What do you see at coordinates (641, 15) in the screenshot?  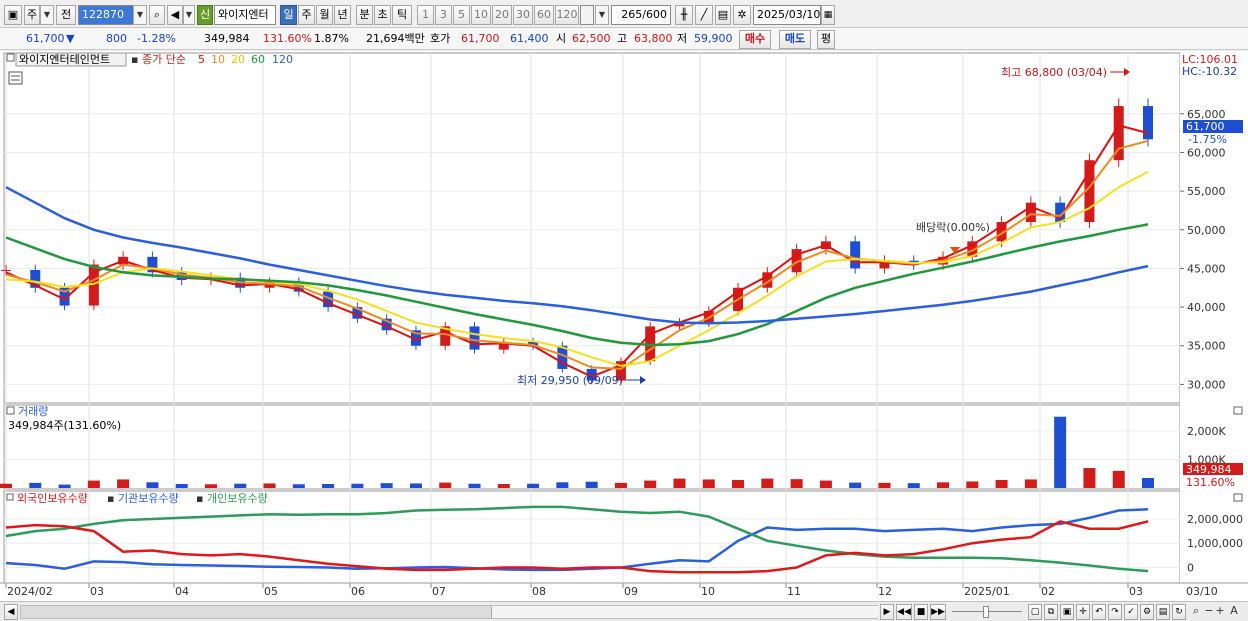 I see `count-input: 265/600` at bounding box center [641, 15].